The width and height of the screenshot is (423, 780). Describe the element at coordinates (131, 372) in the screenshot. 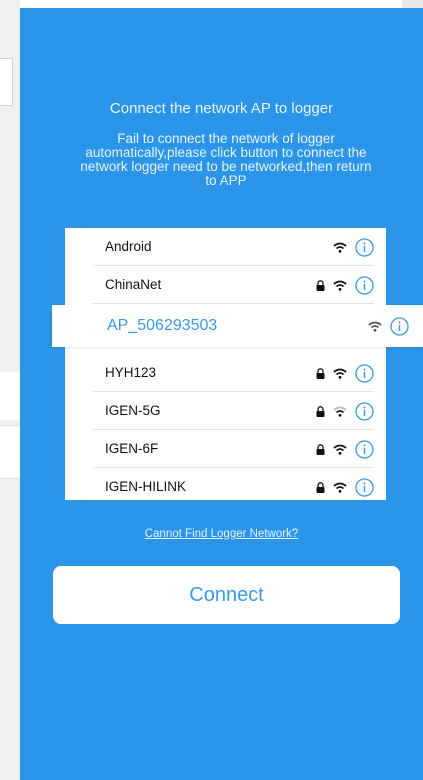

I see `network-ssid: HYH123` at that location.